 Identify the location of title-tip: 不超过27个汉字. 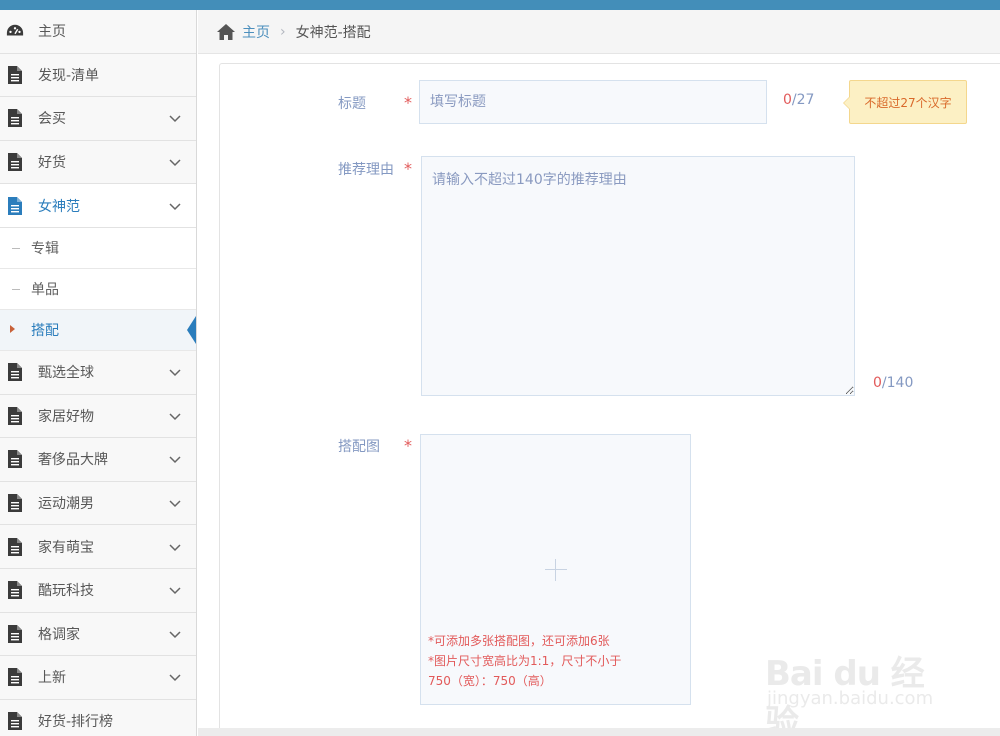
(905, 102).